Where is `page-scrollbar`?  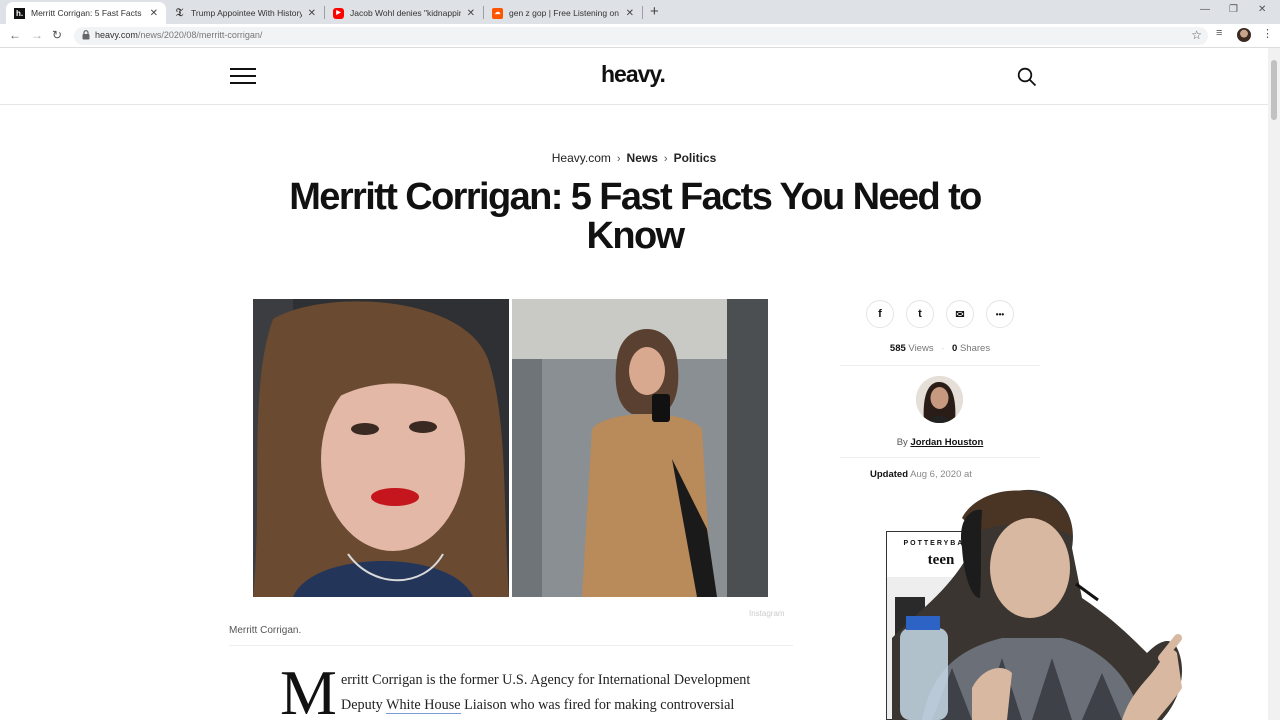 page-scrollbar is located at coordinates (1274, 384).